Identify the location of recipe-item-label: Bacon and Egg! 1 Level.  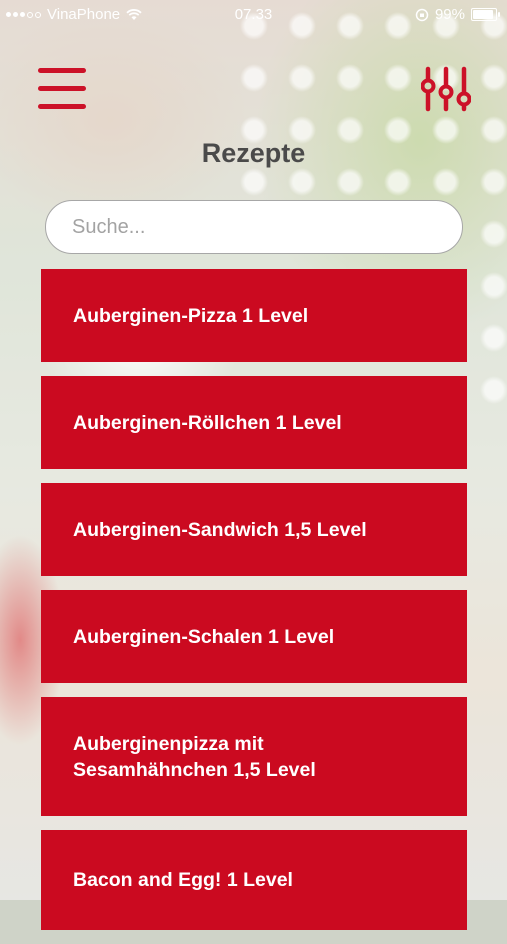
(183, 880).